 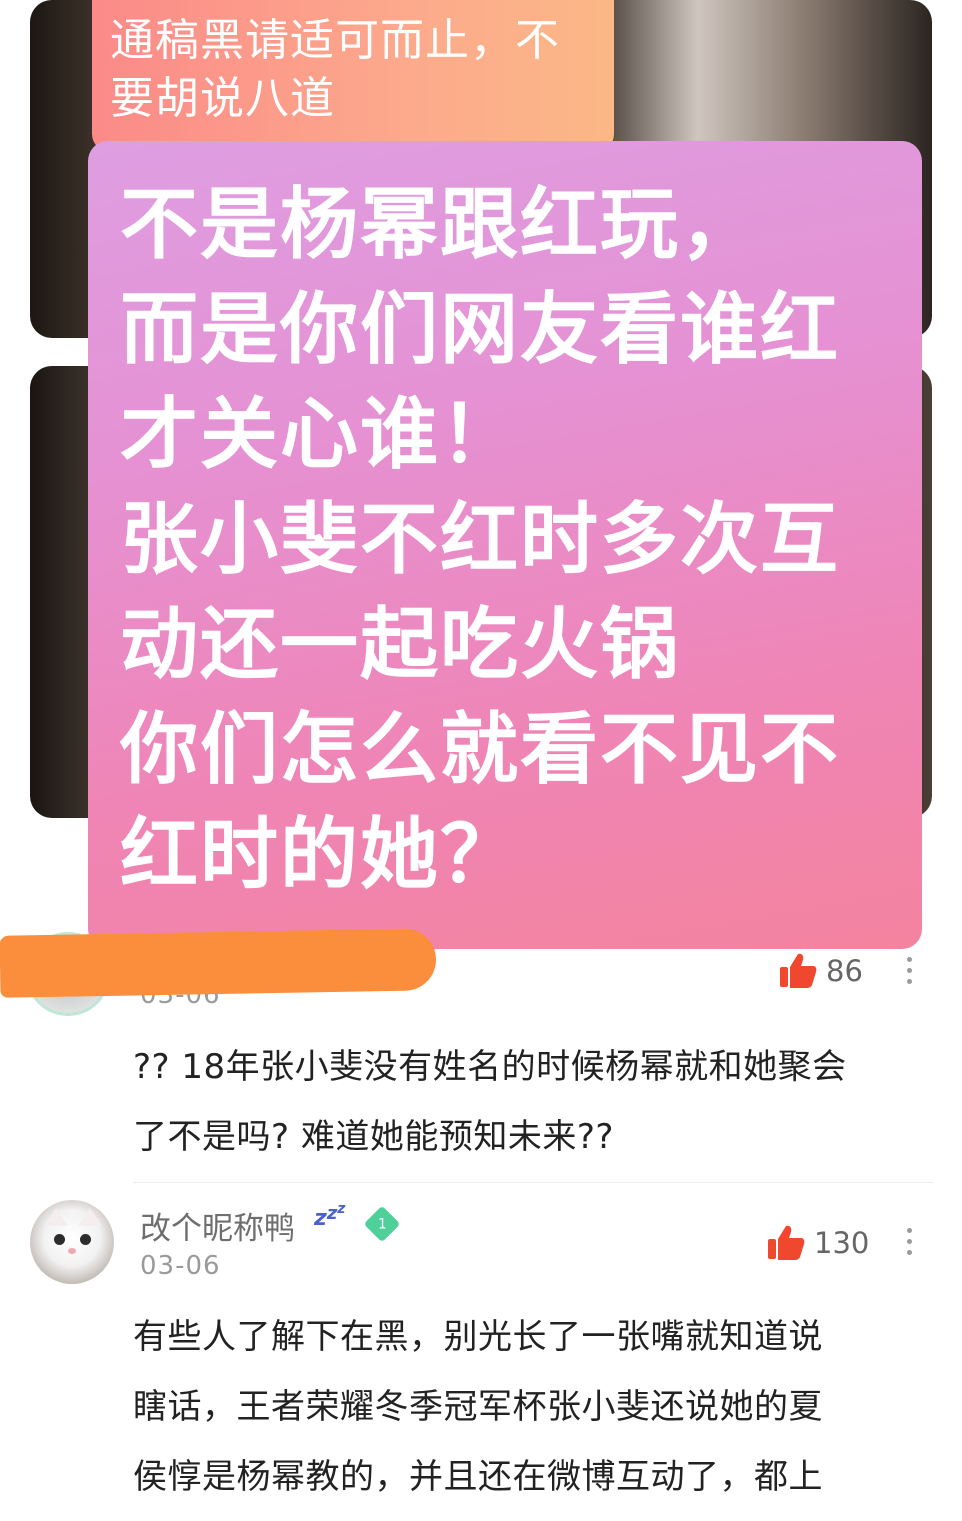 I want to click on comment-text-line: 侯惇是杨幂教的，并且还在微博互动了，都上, so click(x=478, y=1477).